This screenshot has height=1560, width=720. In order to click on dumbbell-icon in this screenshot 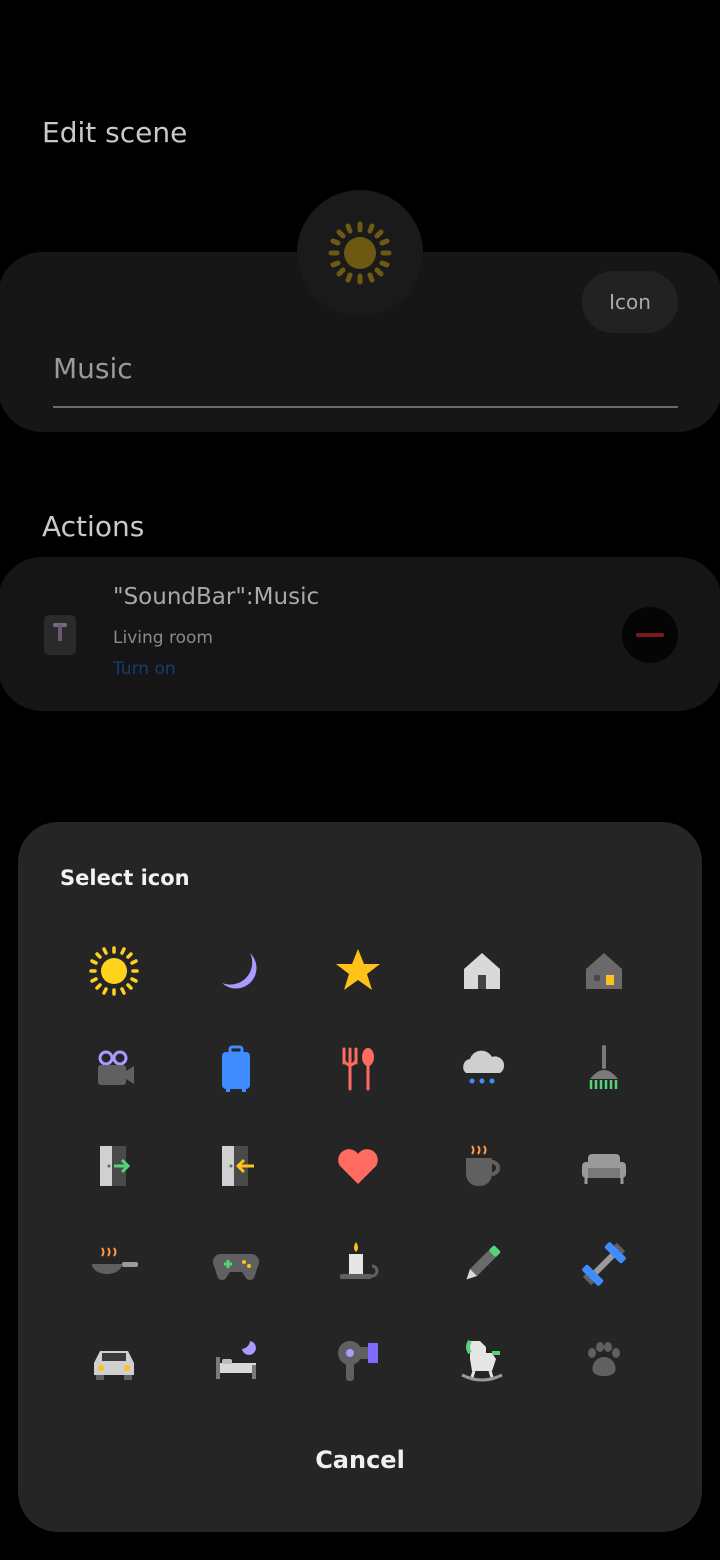, I will do `click(604, 1264)`.